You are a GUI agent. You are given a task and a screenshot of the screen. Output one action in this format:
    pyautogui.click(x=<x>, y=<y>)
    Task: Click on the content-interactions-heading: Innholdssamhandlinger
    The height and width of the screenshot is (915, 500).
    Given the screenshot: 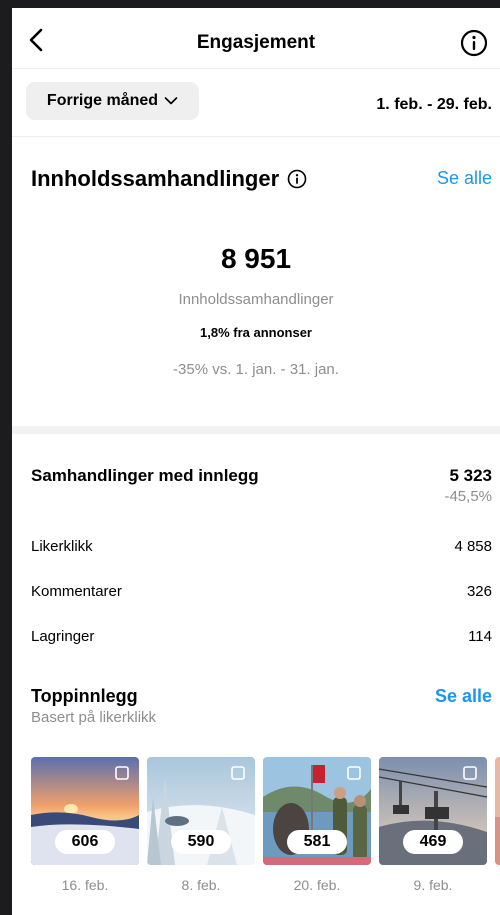 What is the action you would take?
    pyautogui.click(x=169, y=179)
    